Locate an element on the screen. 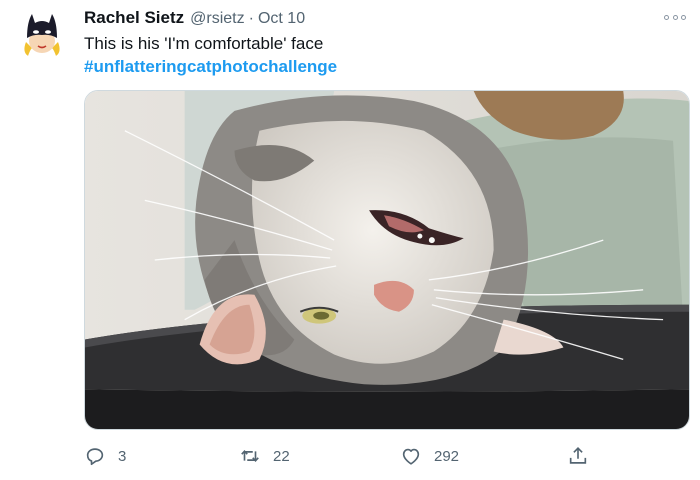 The image size is (700, 480). reply-count: 3 is located at coordinates (122, 456).